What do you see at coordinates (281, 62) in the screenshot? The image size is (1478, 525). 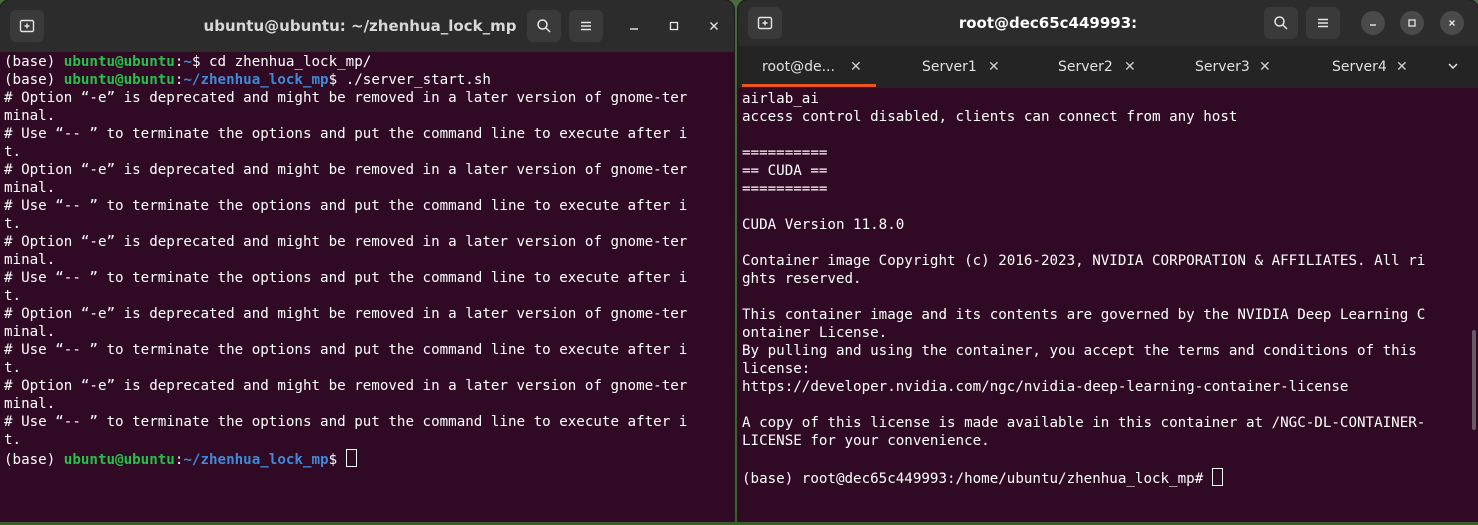 I see `command-text: $ cd zhenhua_lock_mp/` at bounding box center [281, 62].